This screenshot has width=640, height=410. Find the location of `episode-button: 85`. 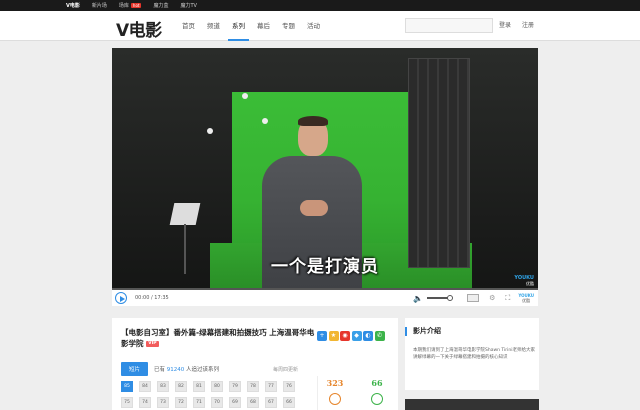

episode-button: 85 is located at coordinates (127, 386).